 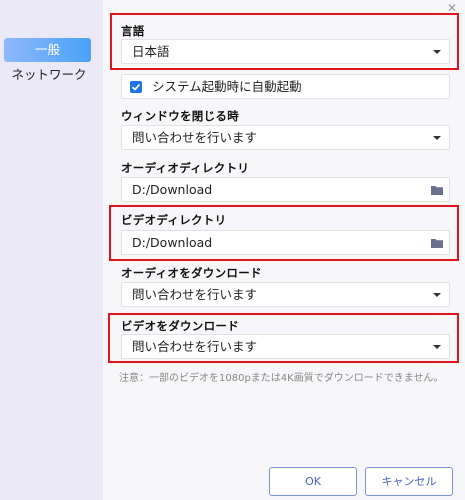 I want to click on language-select: 日本語, so click(x=285, y=51).